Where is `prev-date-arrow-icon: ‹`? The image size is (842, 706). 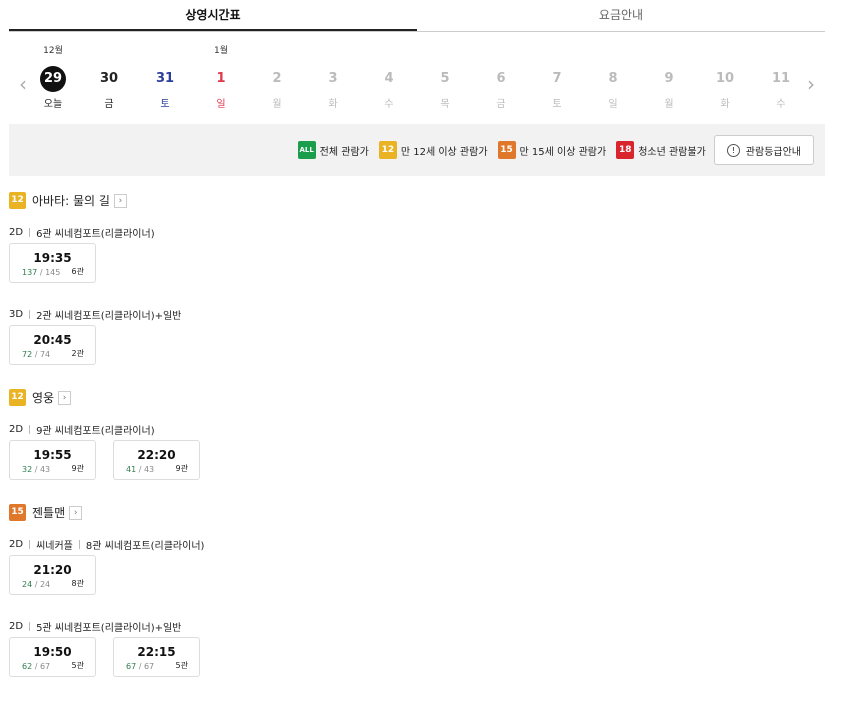 prev-date-arrow-icon: ‹ is located at coordinates (23, 84).